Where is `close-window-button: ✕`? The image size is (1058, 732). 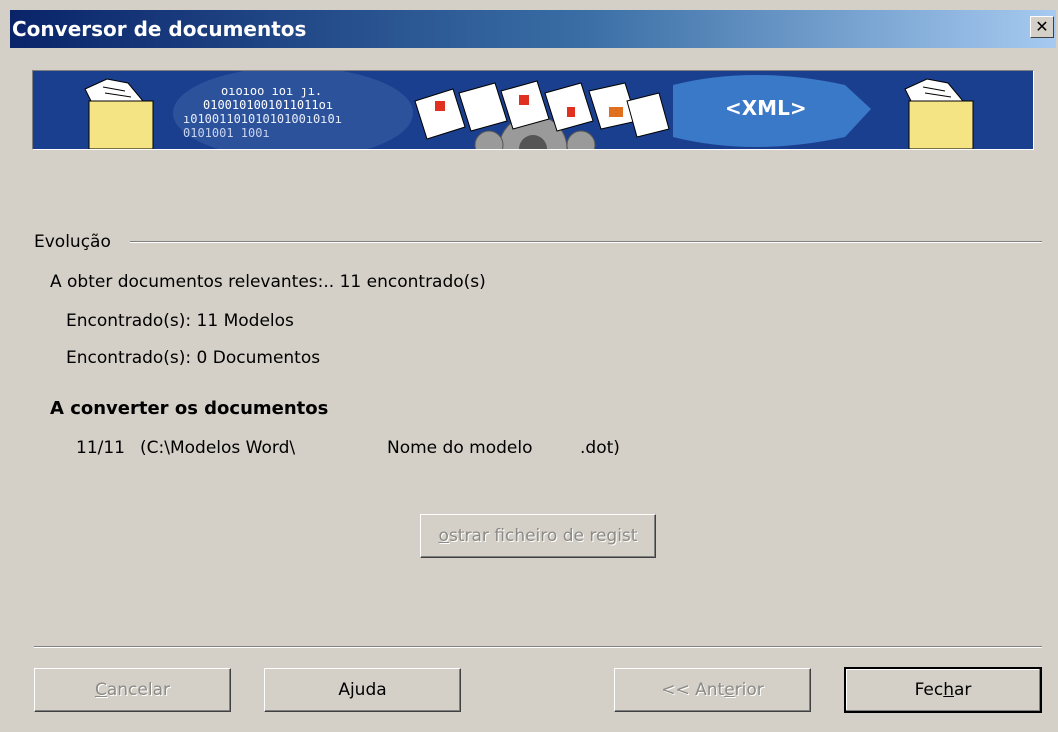
close-window-button: ✕ is located at coordinates (1042, 27).